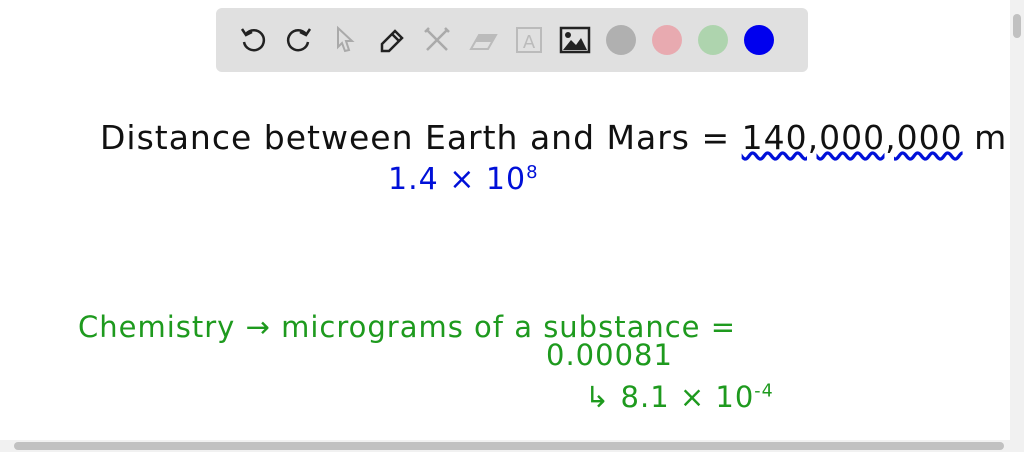  I want to click on handwritten-scientific-distance: 1.4 × 108, so click(463, 179).